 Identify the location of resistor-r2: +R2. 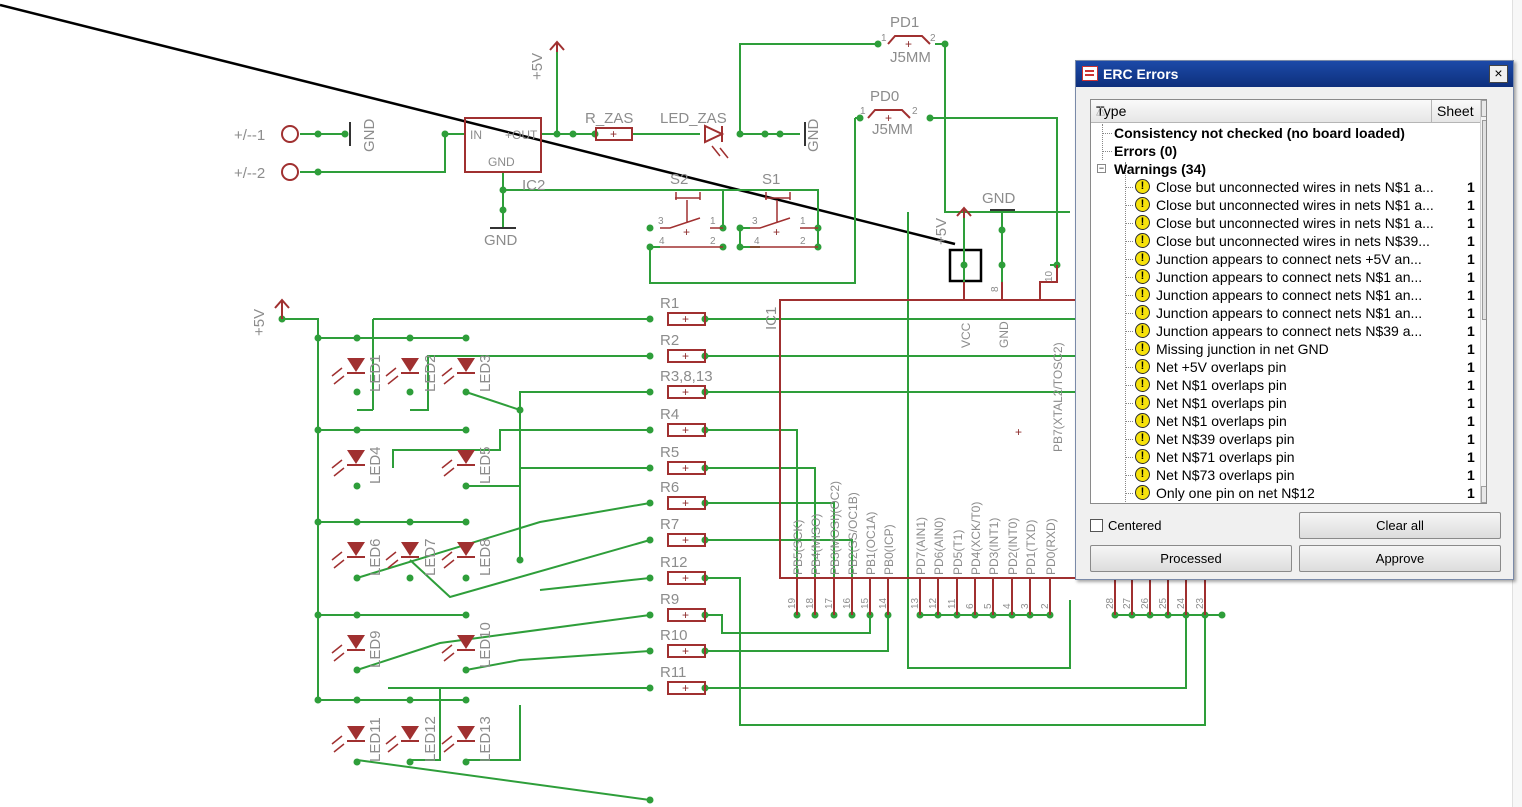
(683, 347).